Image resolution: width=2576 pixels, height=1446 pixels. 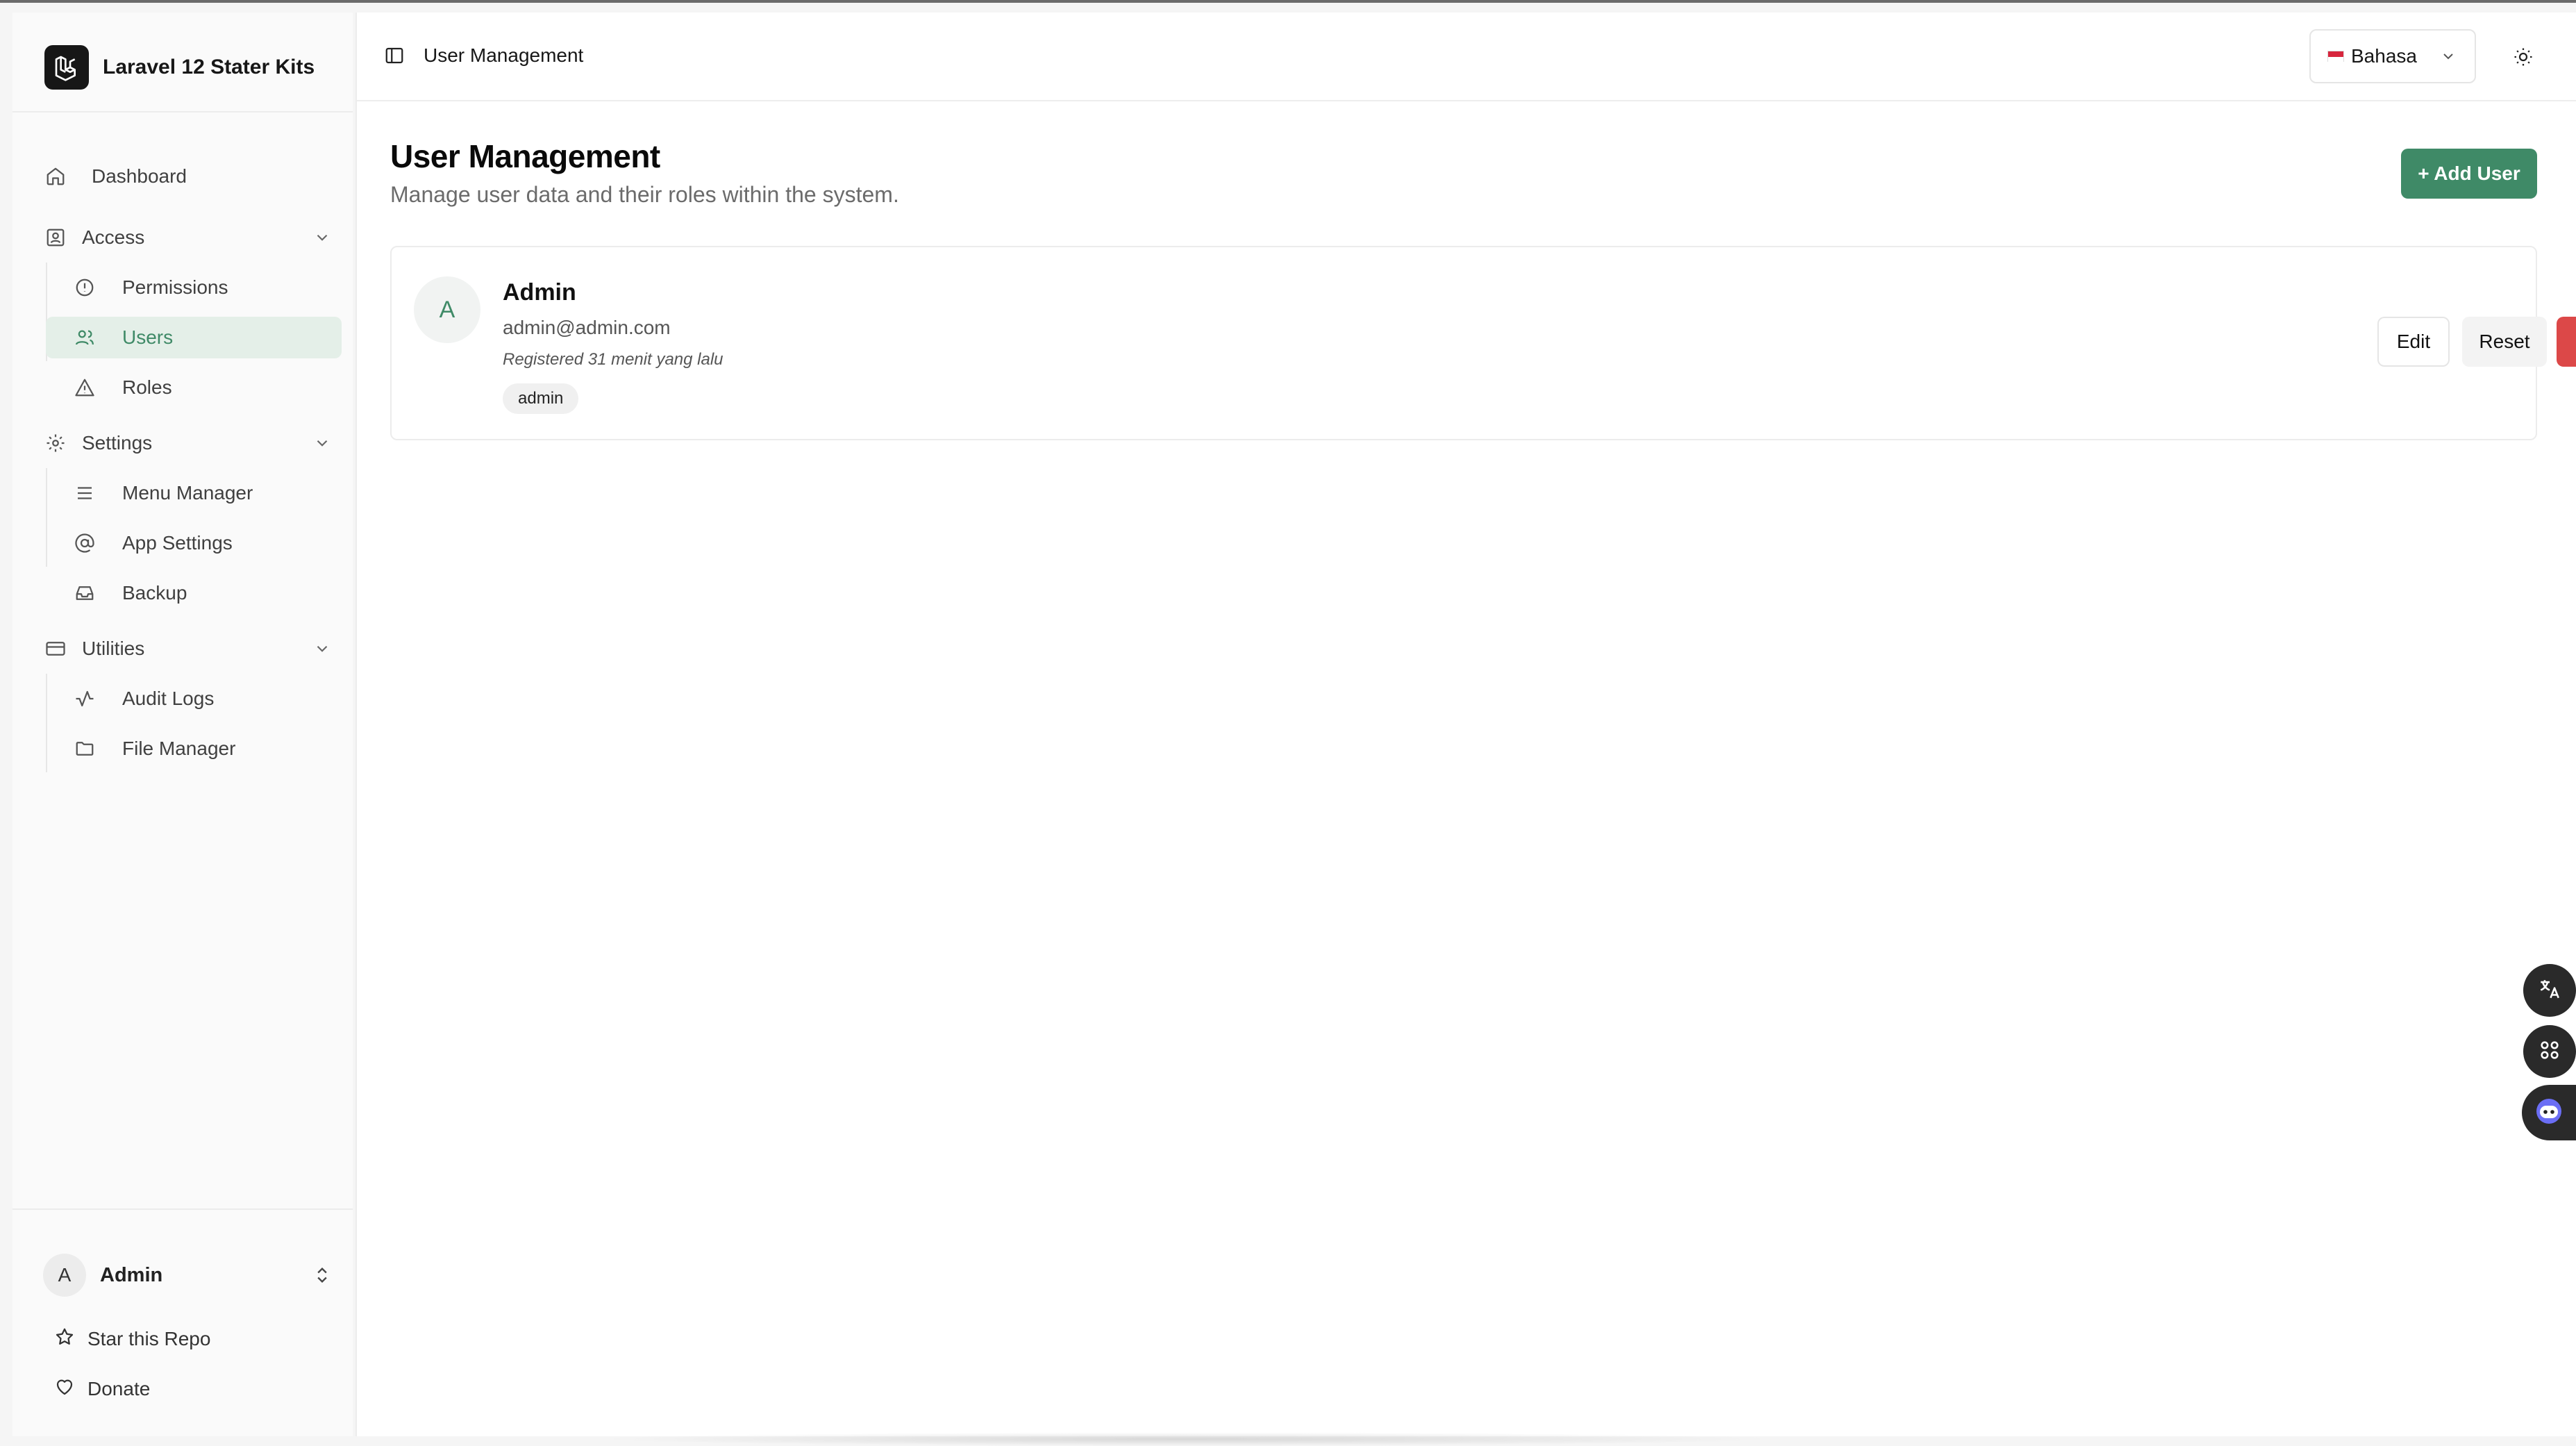 I want to click on star-repo-link: Star this Repo, so click(x=132, y=1339).